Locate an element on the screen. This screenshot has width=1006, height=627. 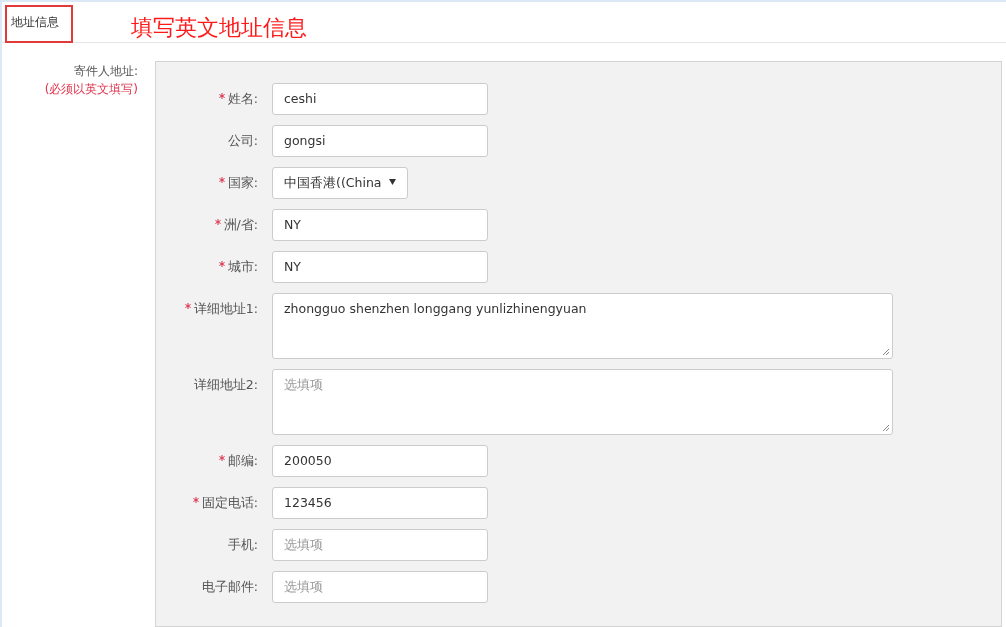
input-field: 123456 is located at coordinates (380, 503).